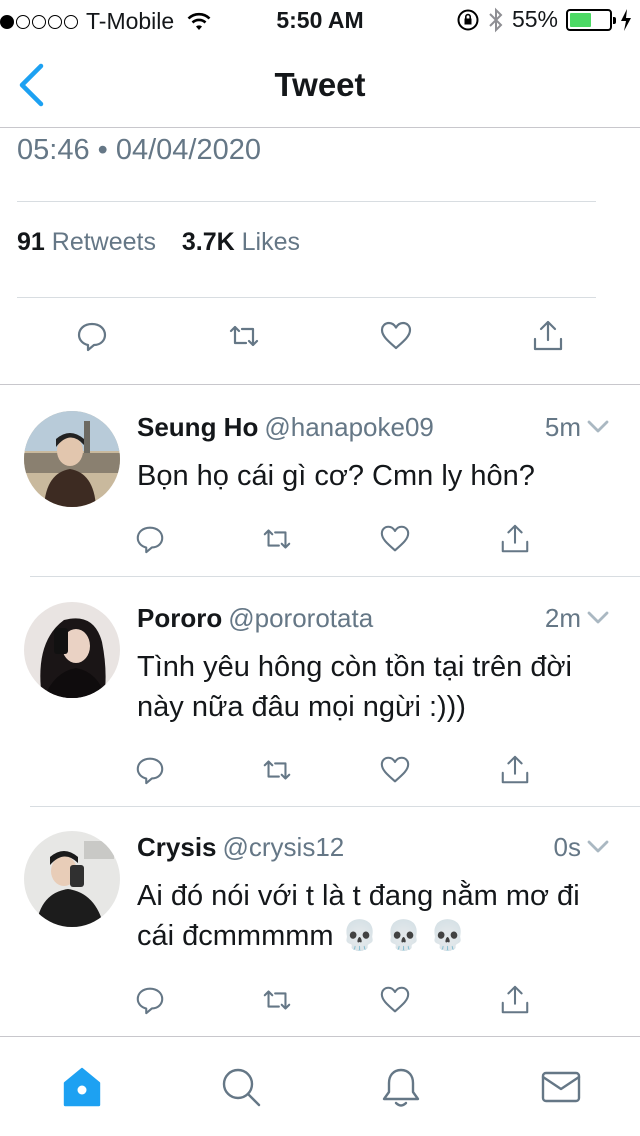 This screenshot has width=640, height=1136. What do you see at coordinates (626, 19) in the screenshot?
I see `charging-bolt-icon` at bounding box center [626, 19].